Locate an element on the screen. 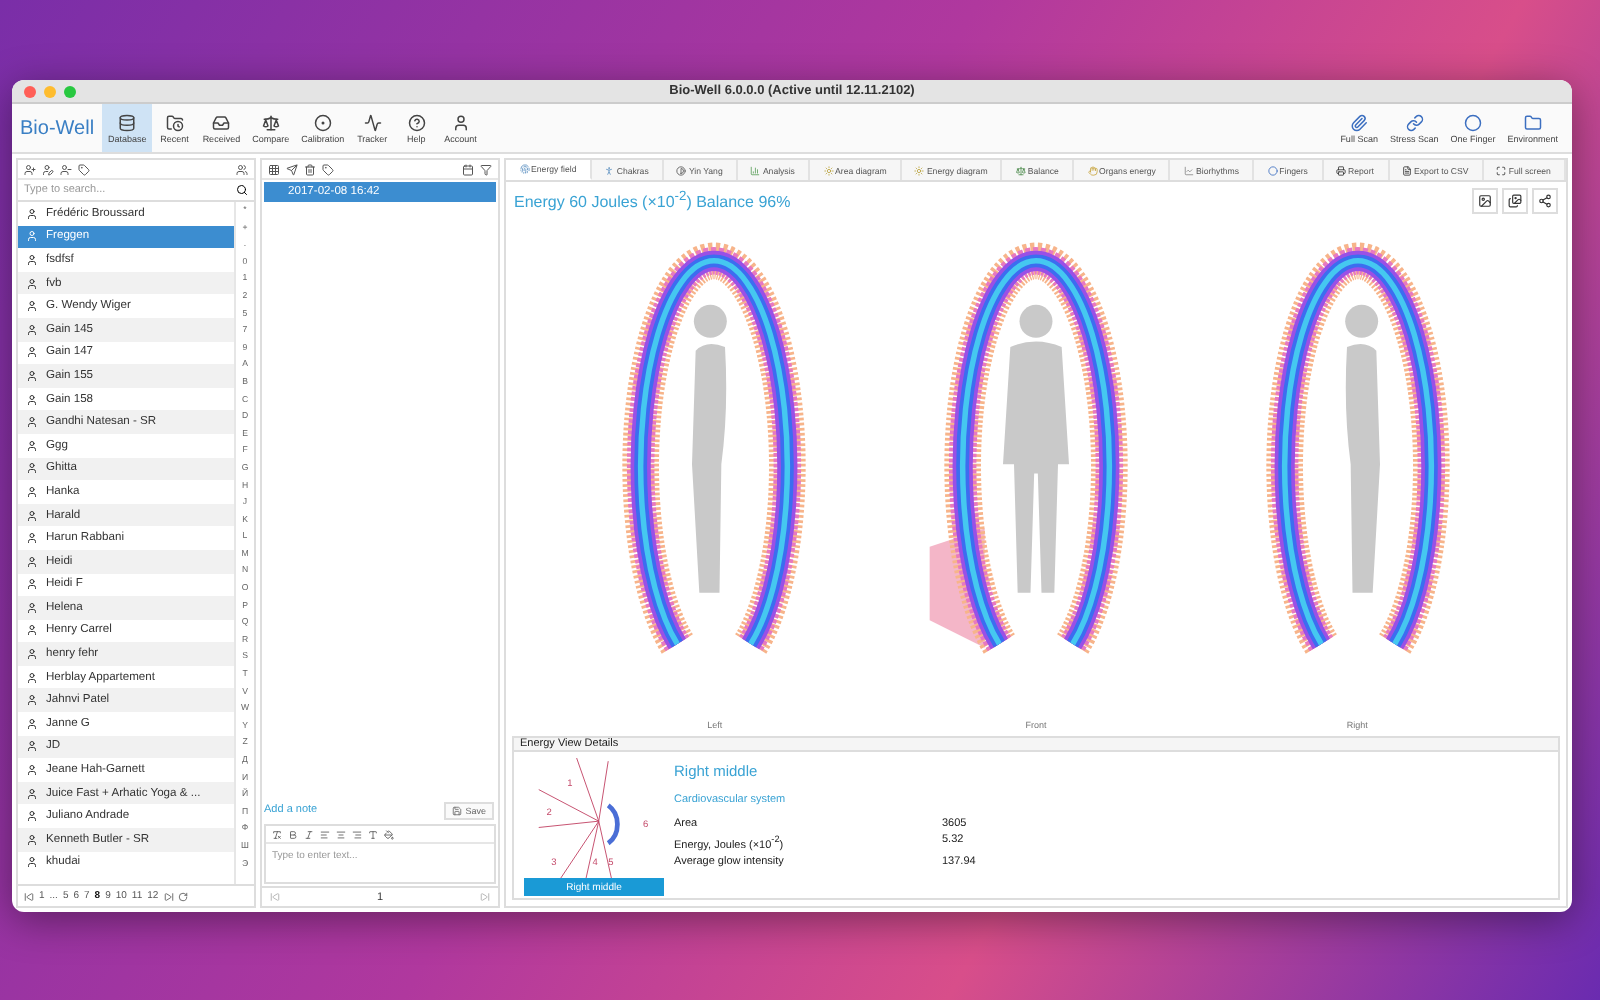 The height and width of the screenshot is (1000, 1600). share-icon is located at coordinates (1545, 200).